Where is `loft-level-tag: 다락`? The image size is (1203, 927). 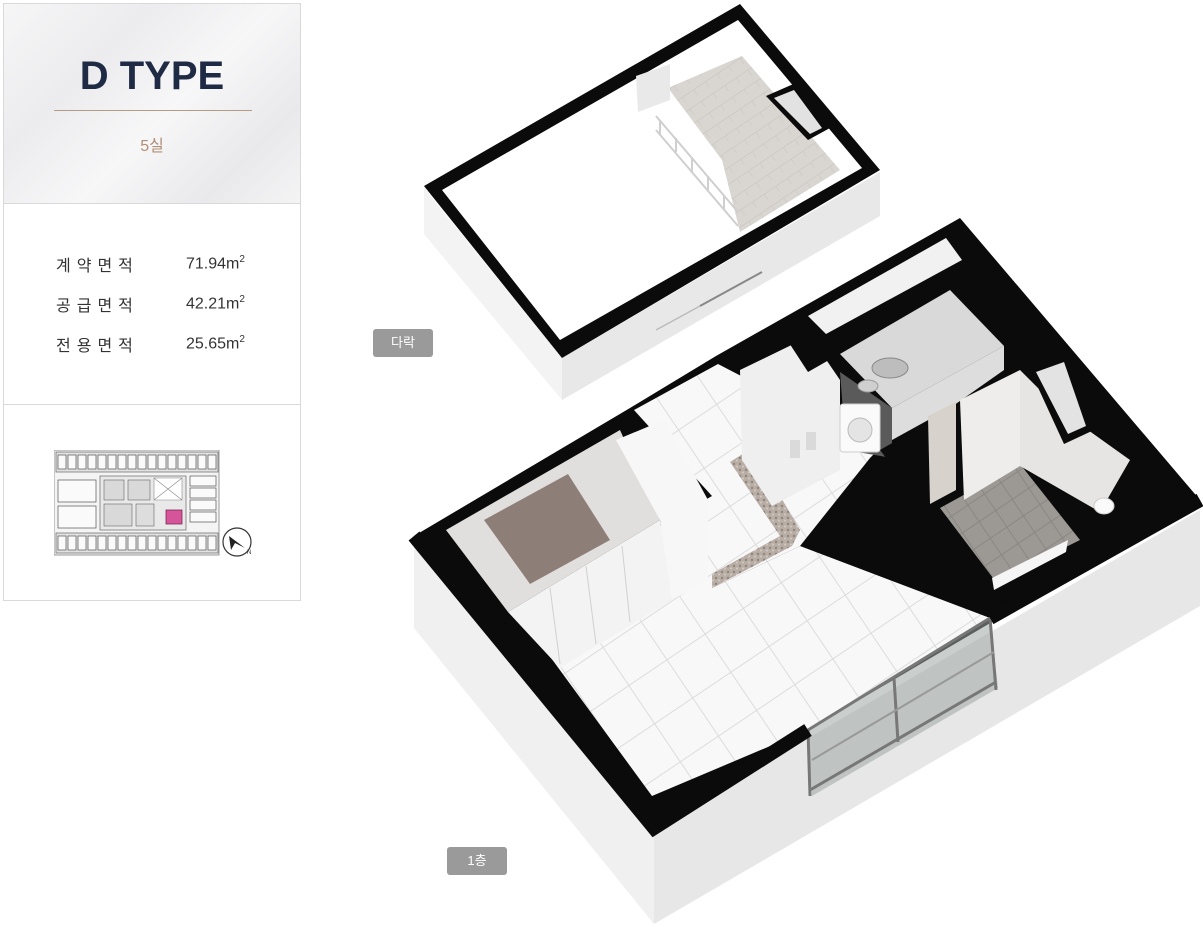 loft-level-tag: 다락 is located at coordinates (403, 343).